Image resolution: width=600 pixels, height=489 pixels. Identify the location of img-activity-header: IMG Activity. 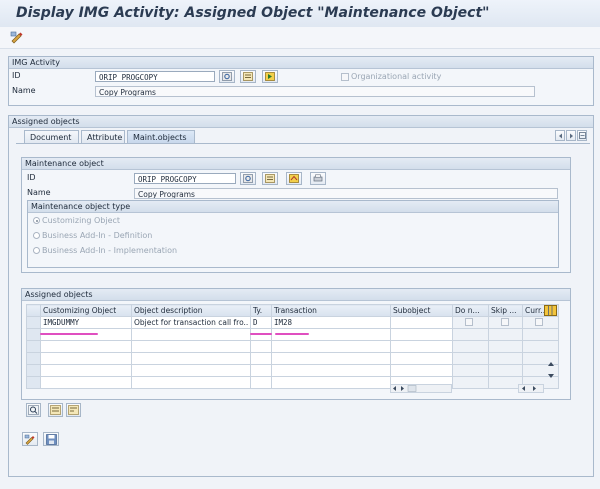
(301, 63).